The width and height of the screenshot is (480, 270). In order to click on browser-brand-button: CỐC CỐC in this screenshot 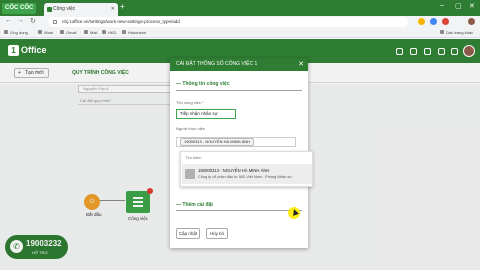, I will do `click(19, 8)`.